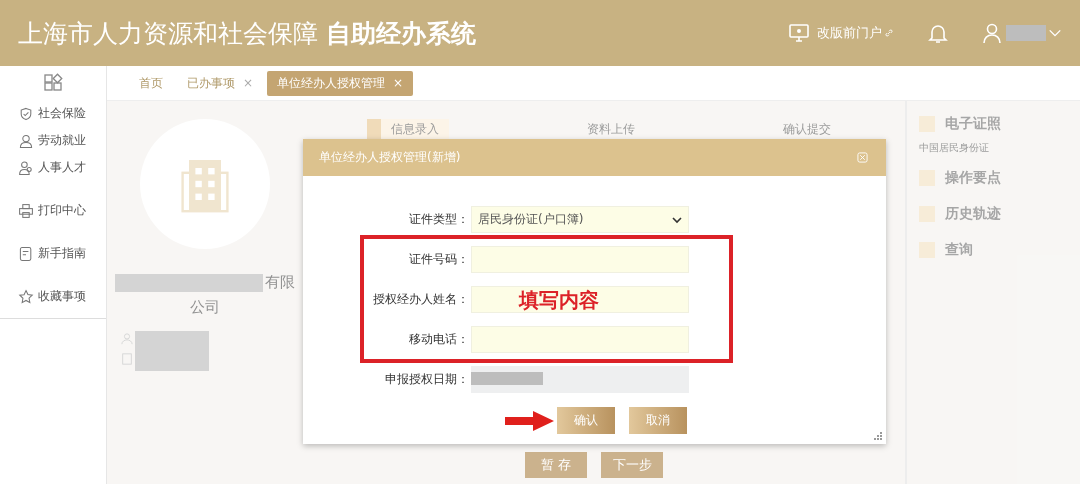 Image resolution: width=1080 pixels, height=484 pixels. What do you see at coordinates (1026, 33) in the screenshot?
I see `redacted-username` at bounding box center [1026, 33].